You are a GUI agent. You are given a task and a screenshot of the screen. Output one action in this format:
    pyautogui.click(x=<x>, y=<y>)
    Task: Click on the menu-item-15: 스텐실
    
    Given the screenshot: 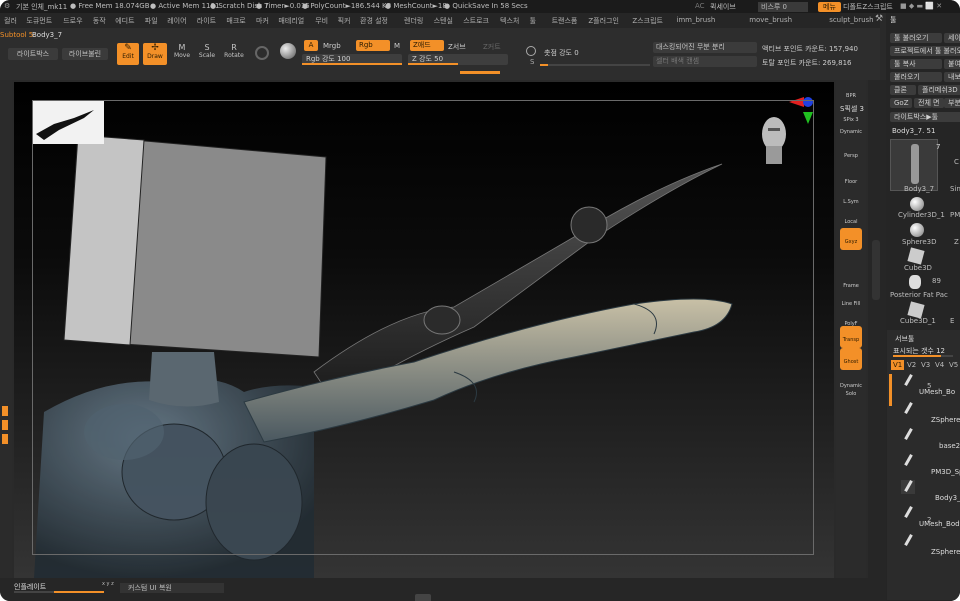 What is the action you would take?
    pyautogui.click(x=443, y=21)
    